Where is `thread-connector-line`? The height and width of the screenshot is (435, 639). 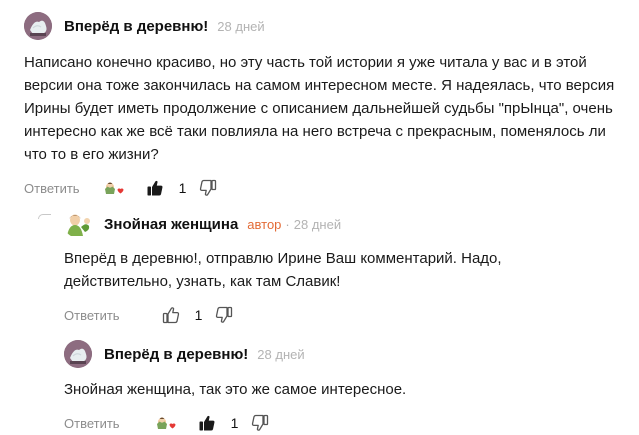 thread-connector-line is located at coordinates (44, 216).